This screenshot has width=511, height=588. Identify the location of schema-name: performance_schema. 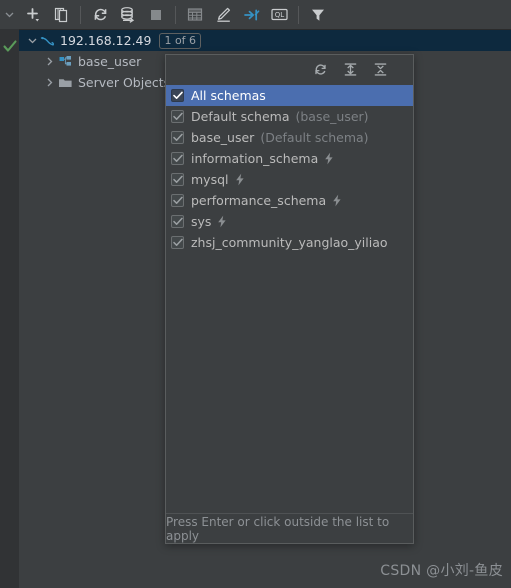
(259, 200).